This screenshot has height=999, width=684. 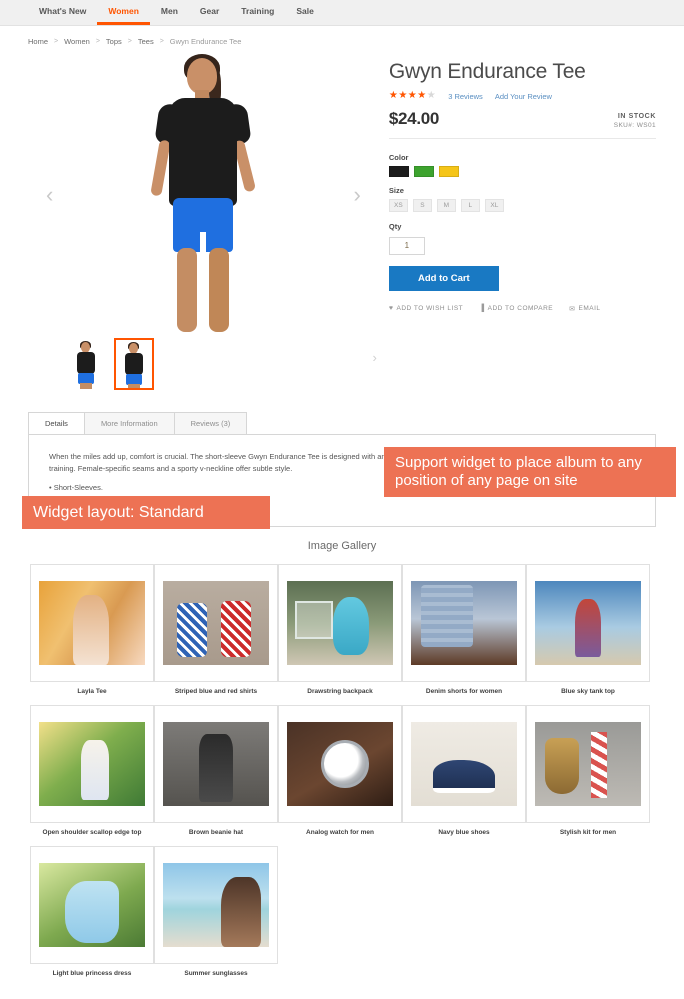 I want to click on size-label: Size, so click(x=396, y=190).